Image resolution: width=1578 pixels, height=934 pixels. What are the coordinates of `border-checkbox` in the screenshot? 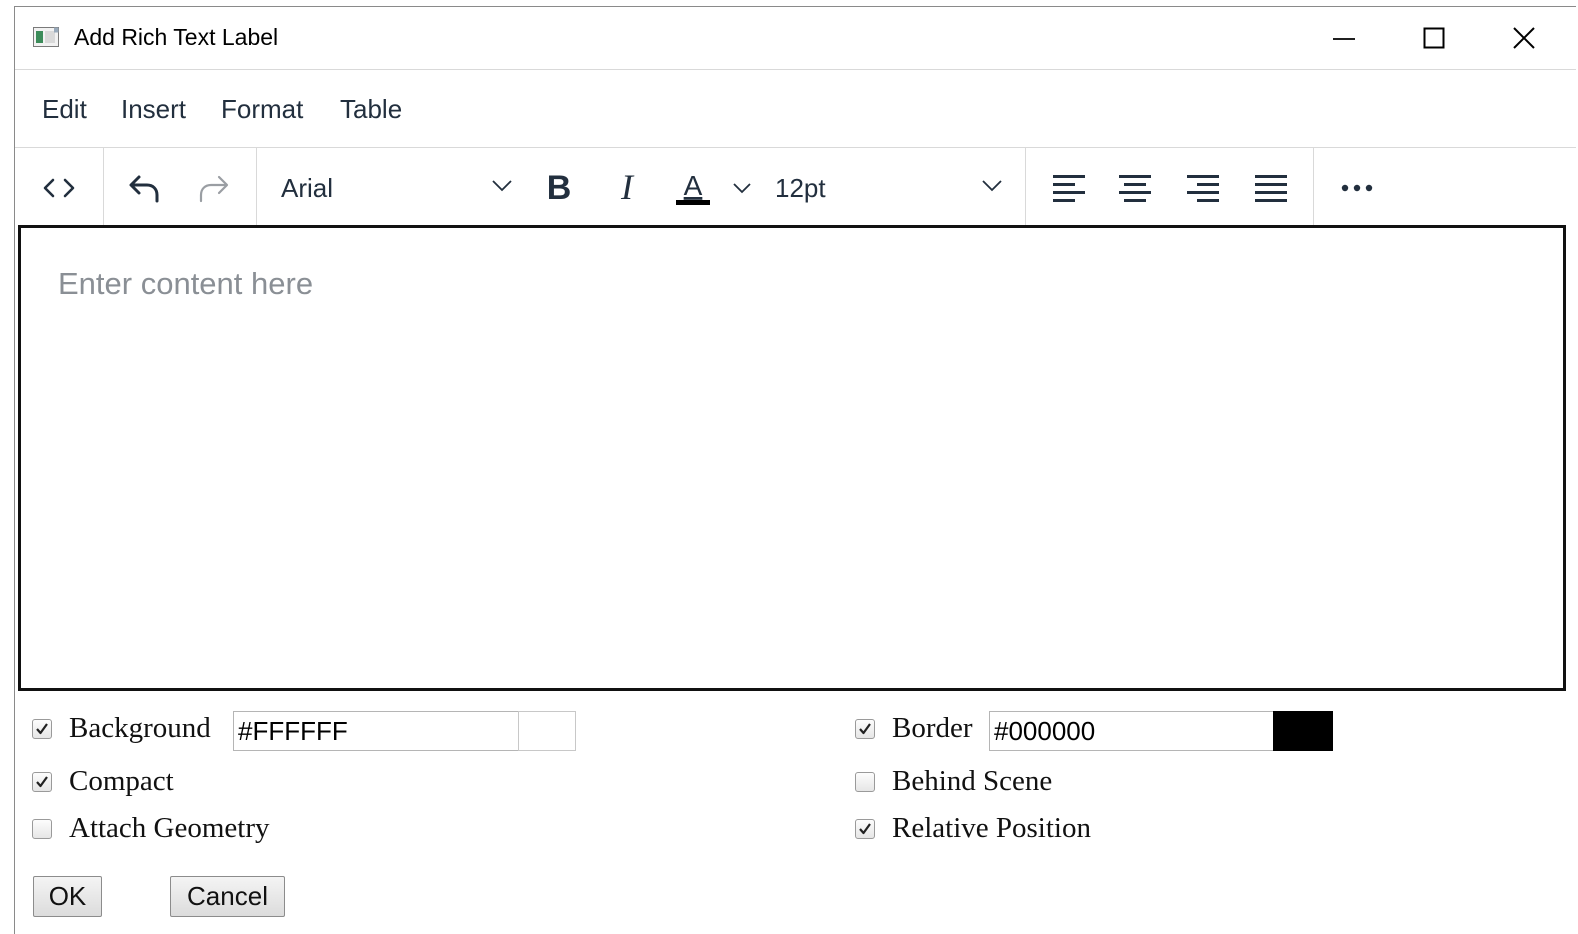 It's located at (865, 728).